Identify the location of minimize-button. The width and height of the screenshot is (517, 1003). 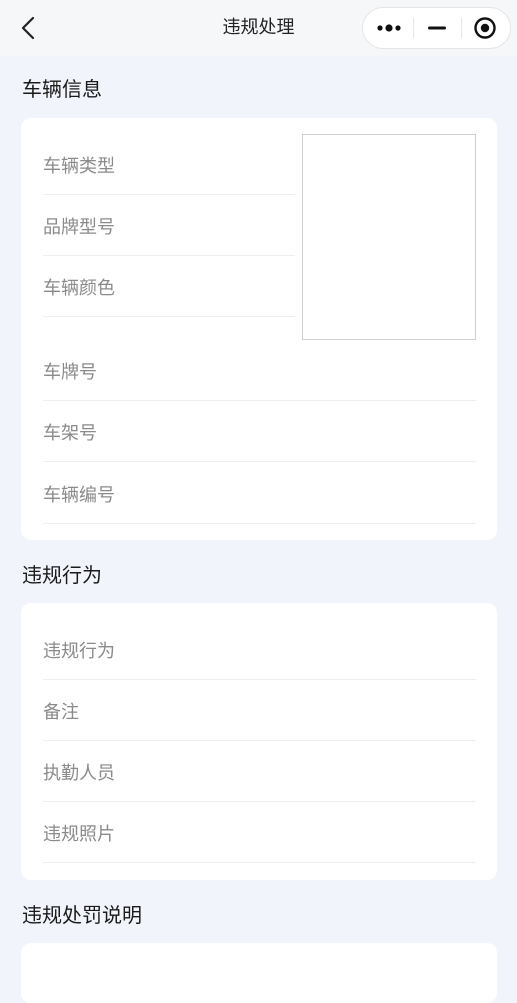
(437, 28).